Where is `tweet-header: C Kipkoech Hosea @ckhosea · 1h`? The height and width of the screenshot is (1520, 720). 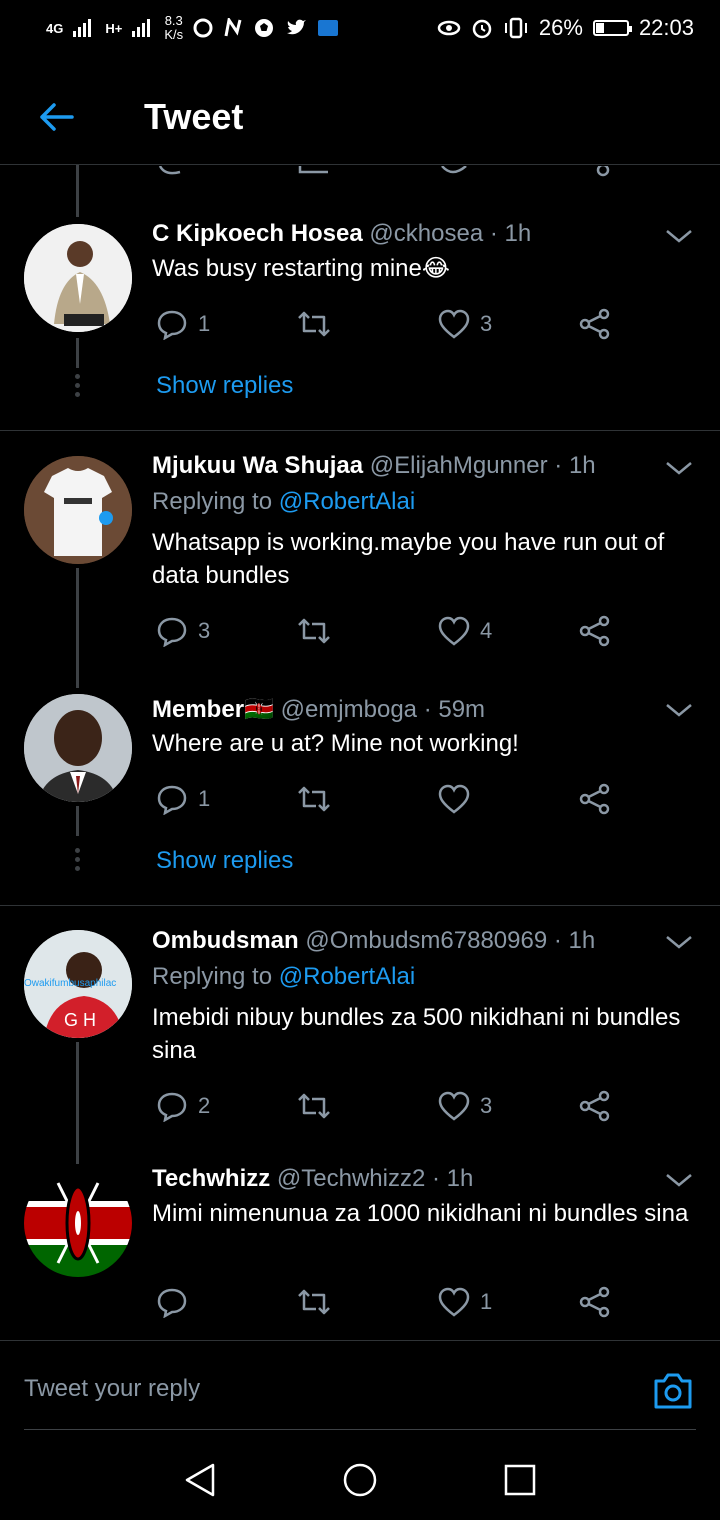
tweet-header: C Kipkoech Hosea @ckhosea · 1h is located at coordinates (406, 234).